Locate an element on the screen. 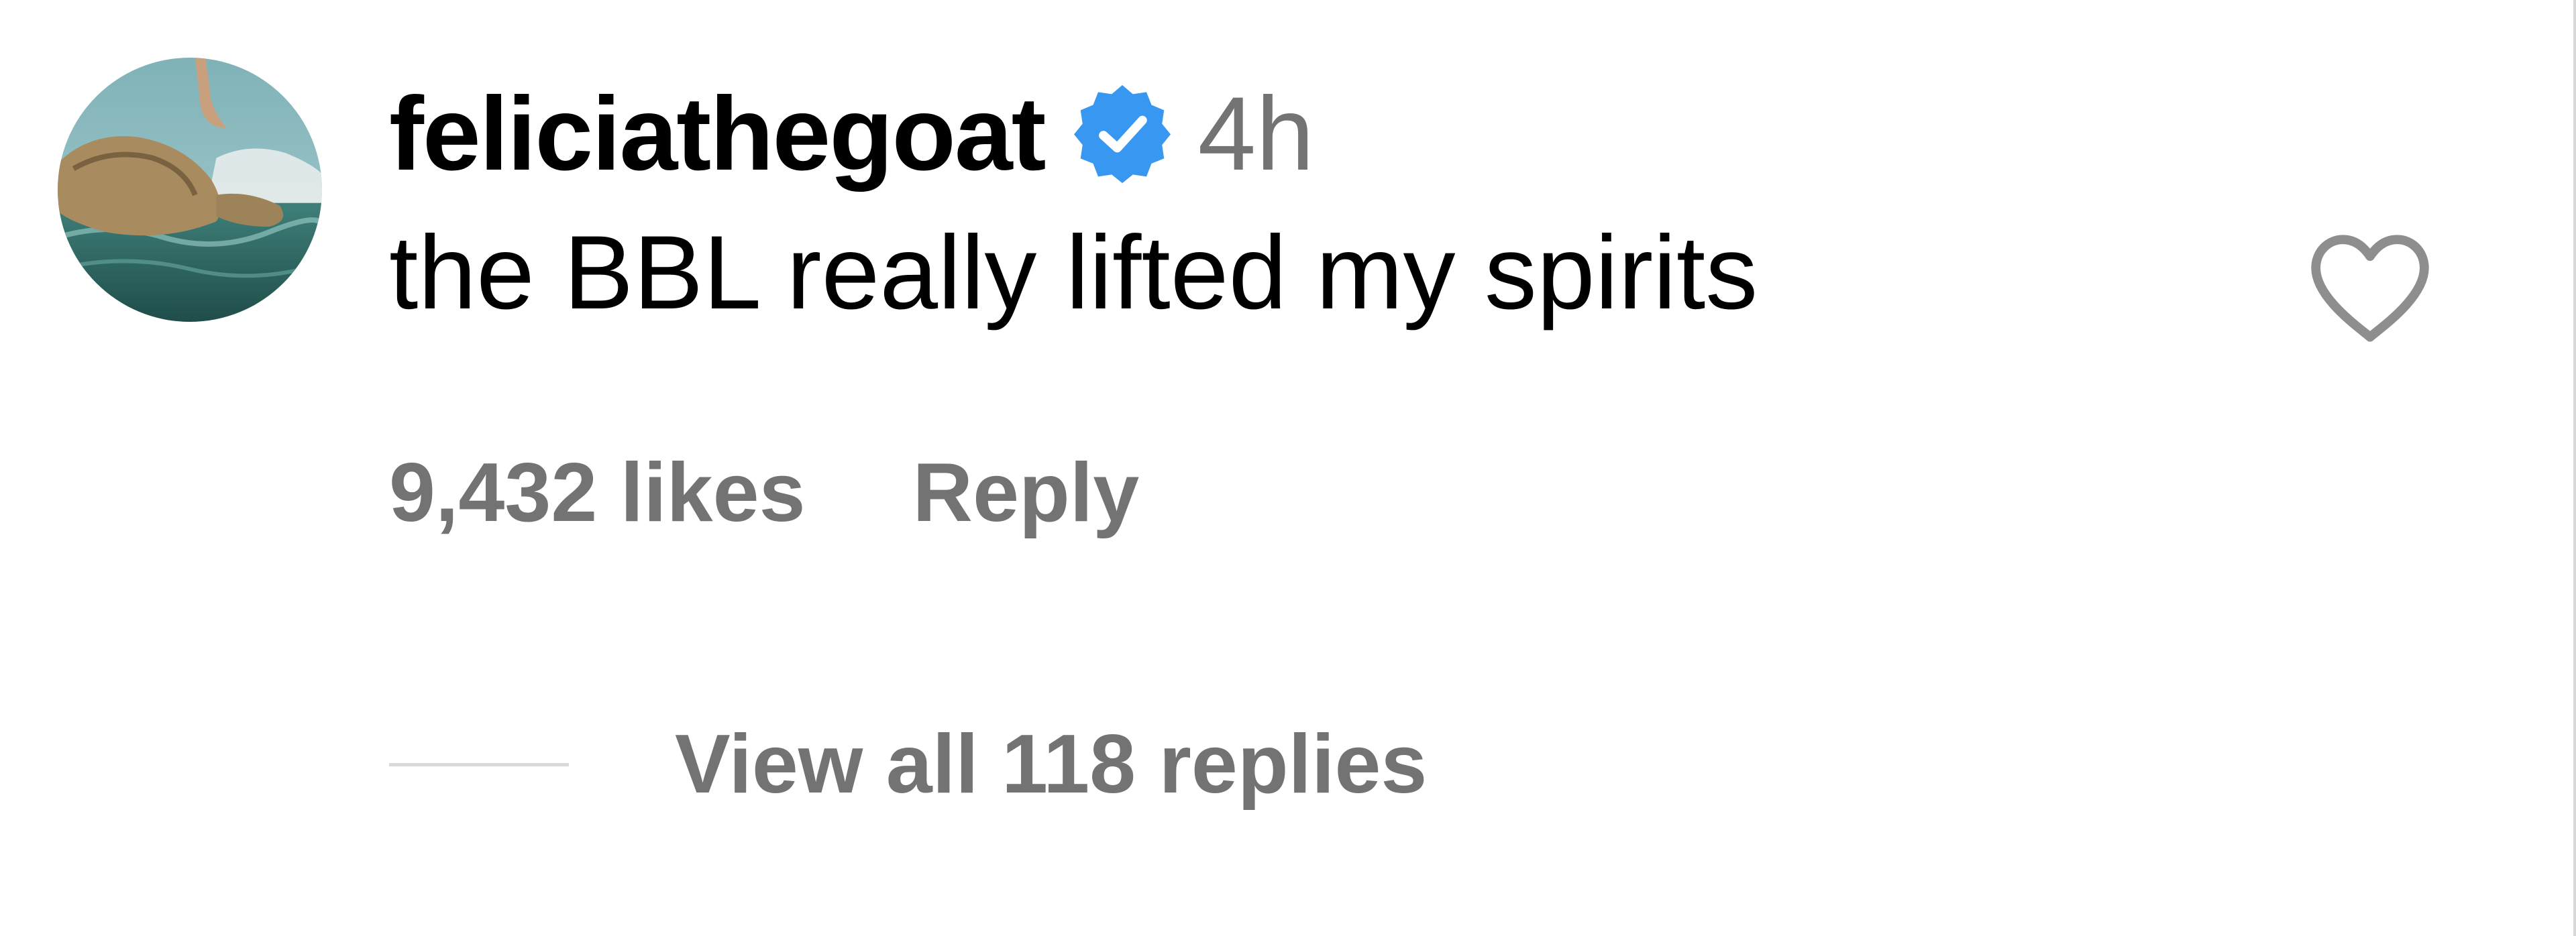 Image resolution: width=2576 pixels, height=936 pixels. view-replies-button: View all 118 replies is located at coordinates (908, 764).